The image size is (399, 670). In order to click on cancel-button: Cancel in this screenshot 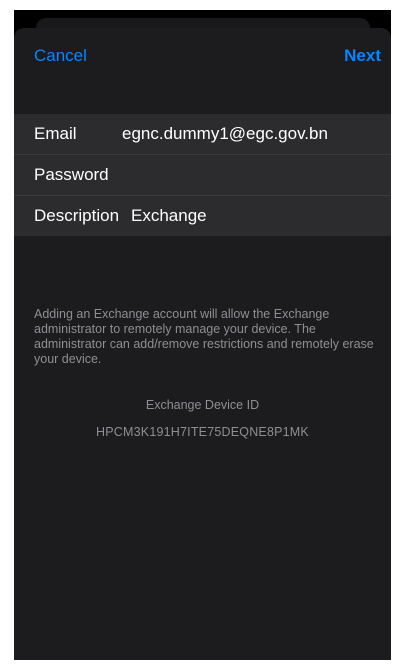, I will do `click(60, 56)`.